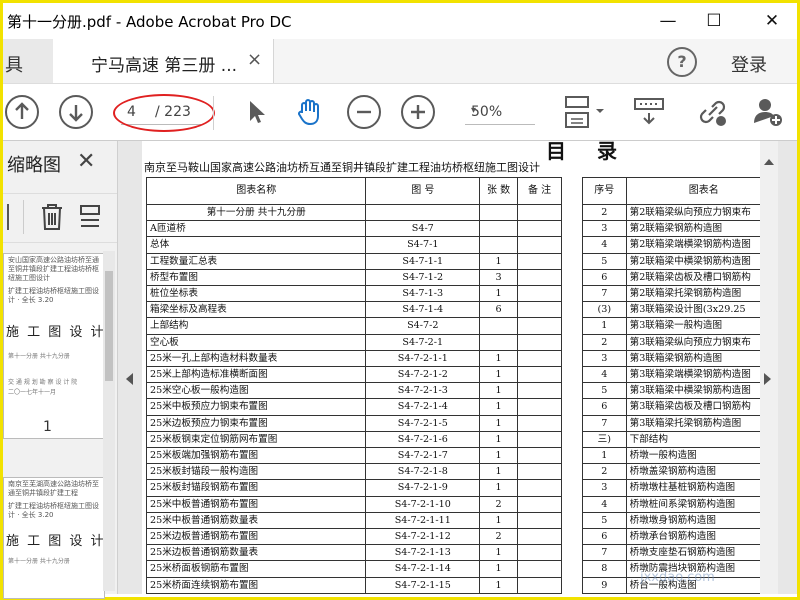  What do you see at coordinates (693, 504) in the screenshot?
I see `cell-name: 桥墩桩间系梁钢筋构造图` at bounding box center [693, 504].